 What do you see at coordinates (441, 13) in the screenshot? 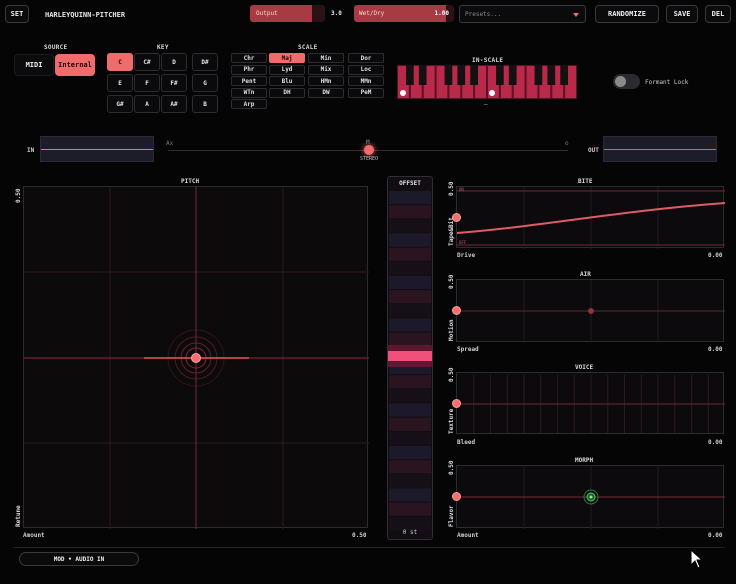
I see `wet-dry-value: 1.00` at bounding box center [441, 13].